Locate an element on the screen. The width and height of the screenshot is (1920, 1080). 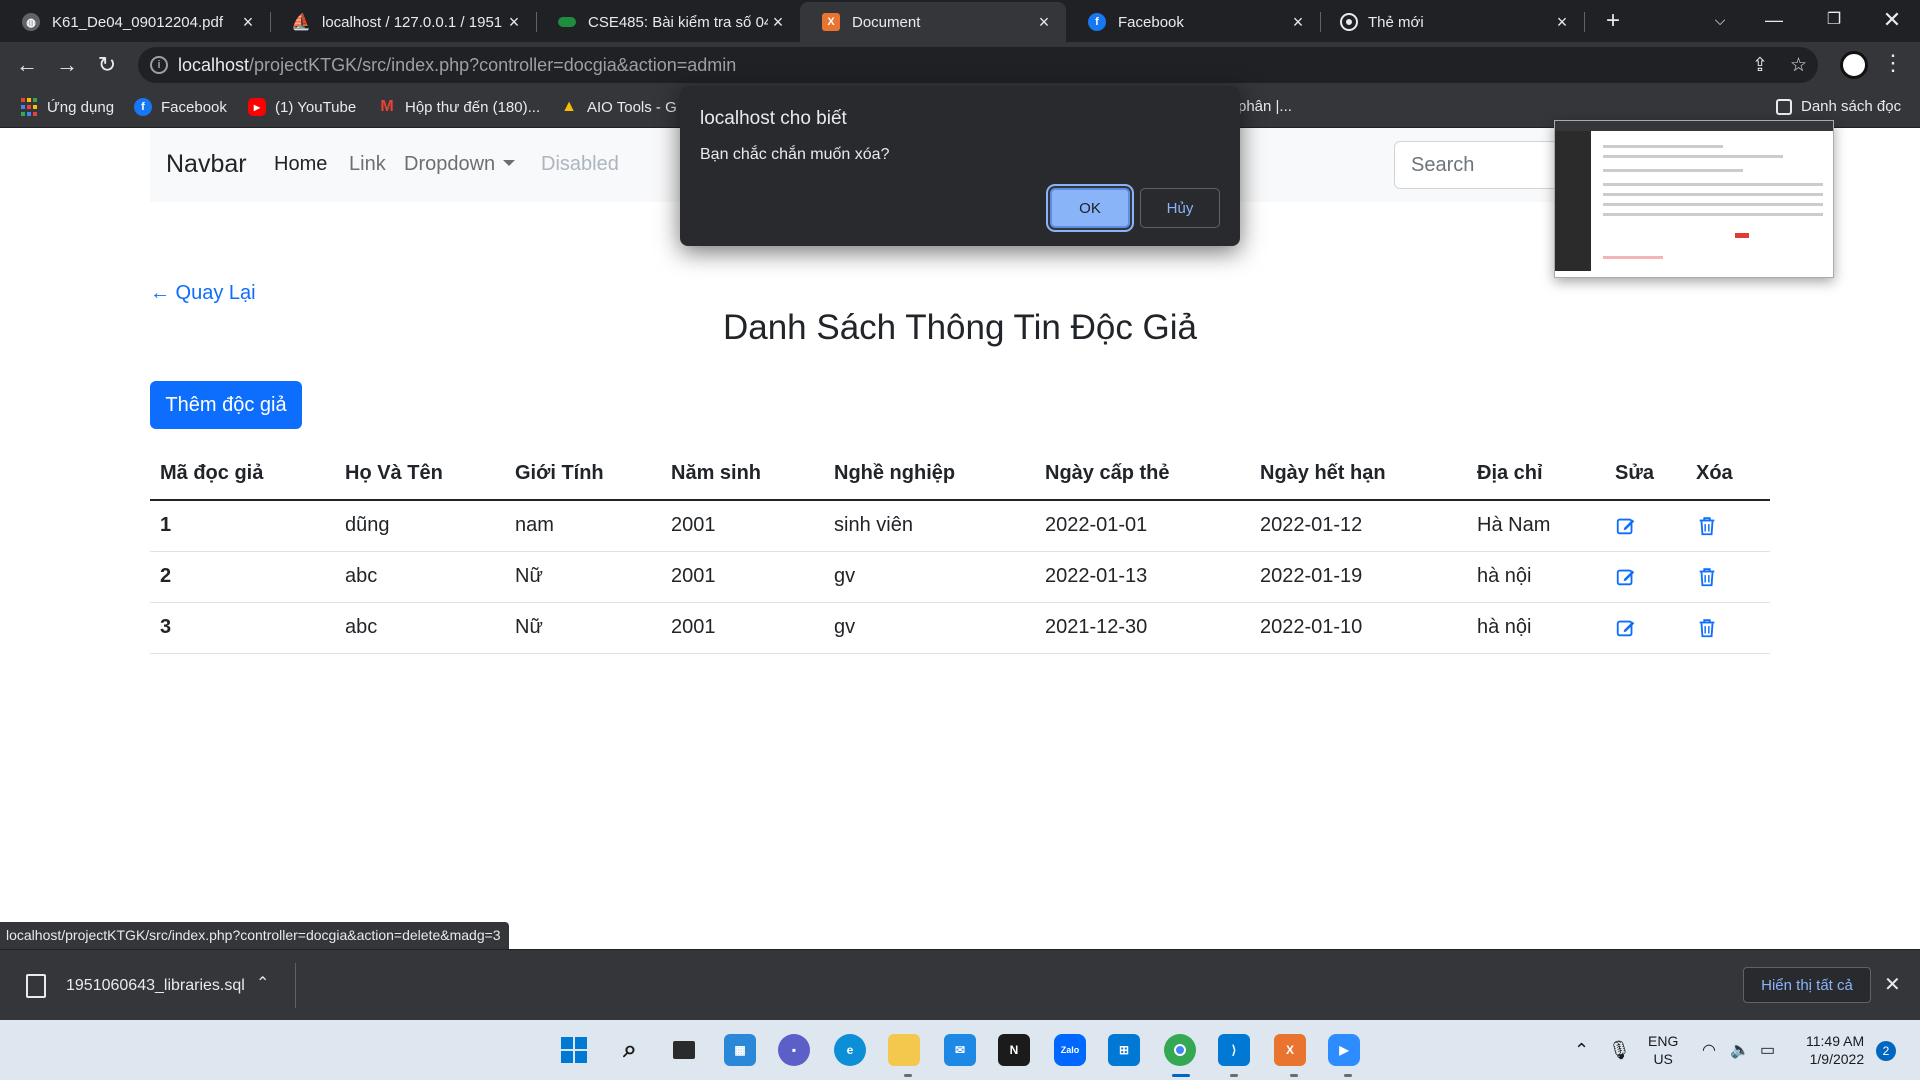
windows-start-icon is located at coordinates (574, 1050).